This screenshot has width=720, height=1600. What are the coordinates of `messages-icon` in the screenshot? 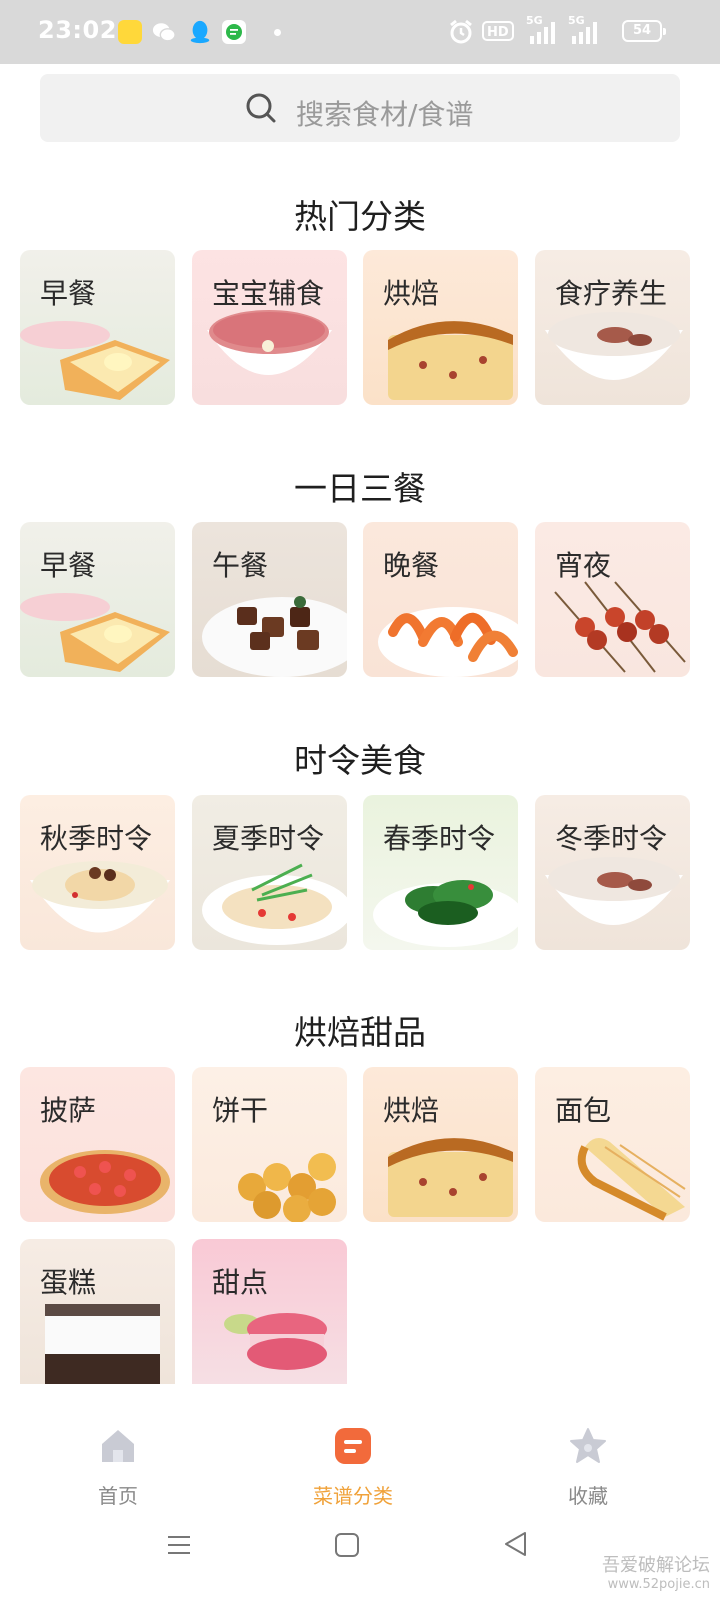 It's located at (234, 32).